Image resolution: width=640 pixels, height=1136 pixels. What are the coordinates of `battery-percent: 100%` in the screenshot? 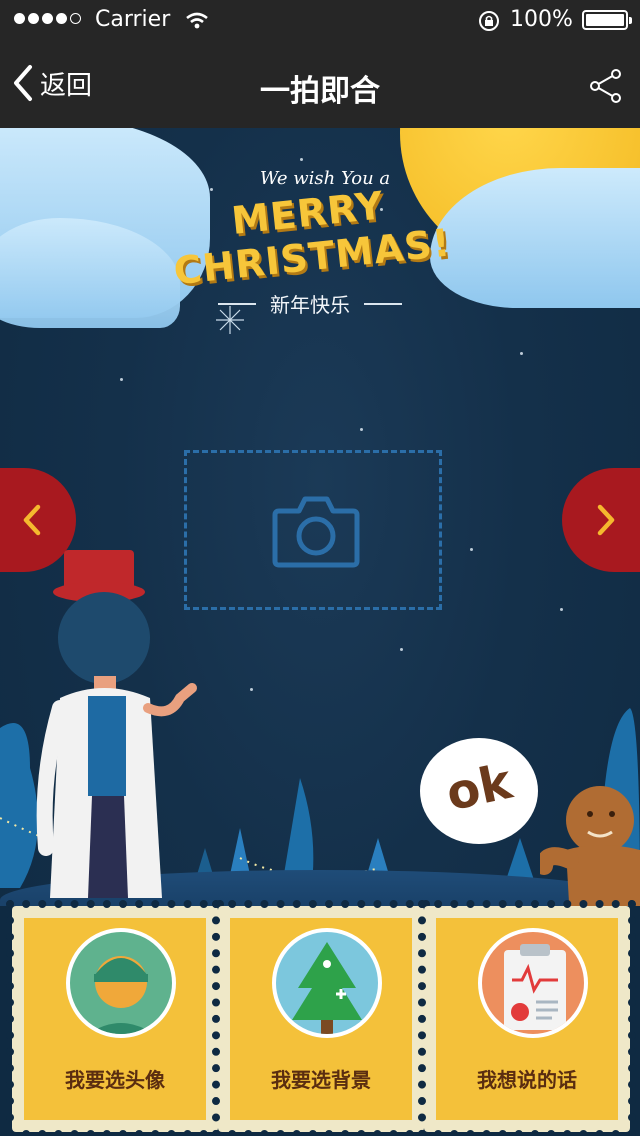 It's located at (541, 19).